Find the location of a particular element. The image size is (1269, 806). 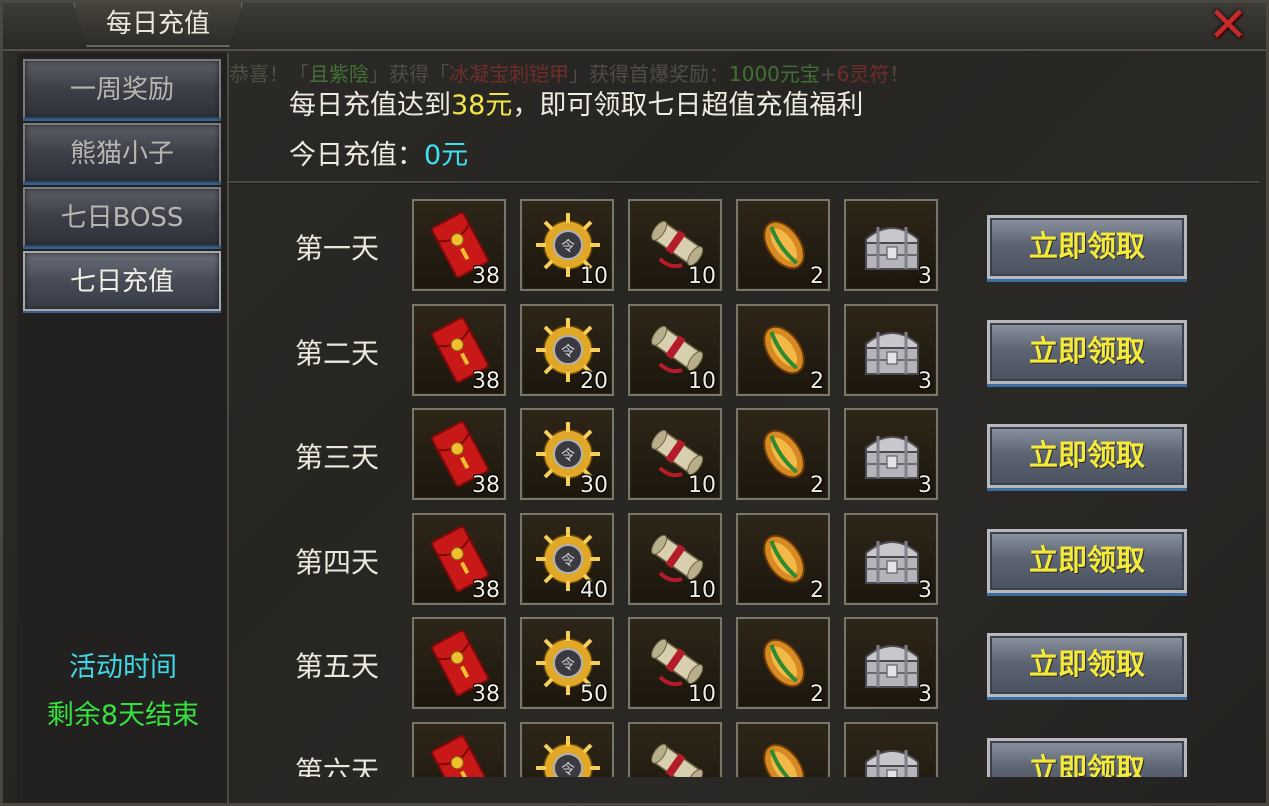

reward-item-slot: 令 30 is located at coordinates (567, 454).